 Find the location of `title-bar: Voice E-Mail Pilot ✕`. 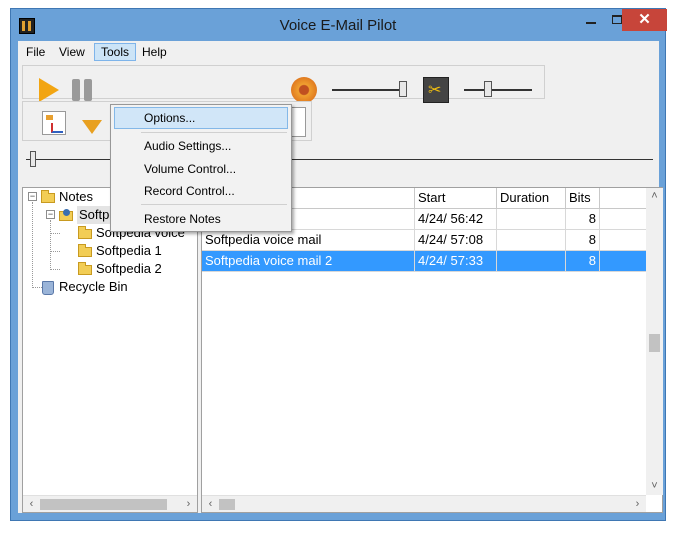

title-bar: Voice E-Mail Pilot ✕ is located at coordinates (339, 25).